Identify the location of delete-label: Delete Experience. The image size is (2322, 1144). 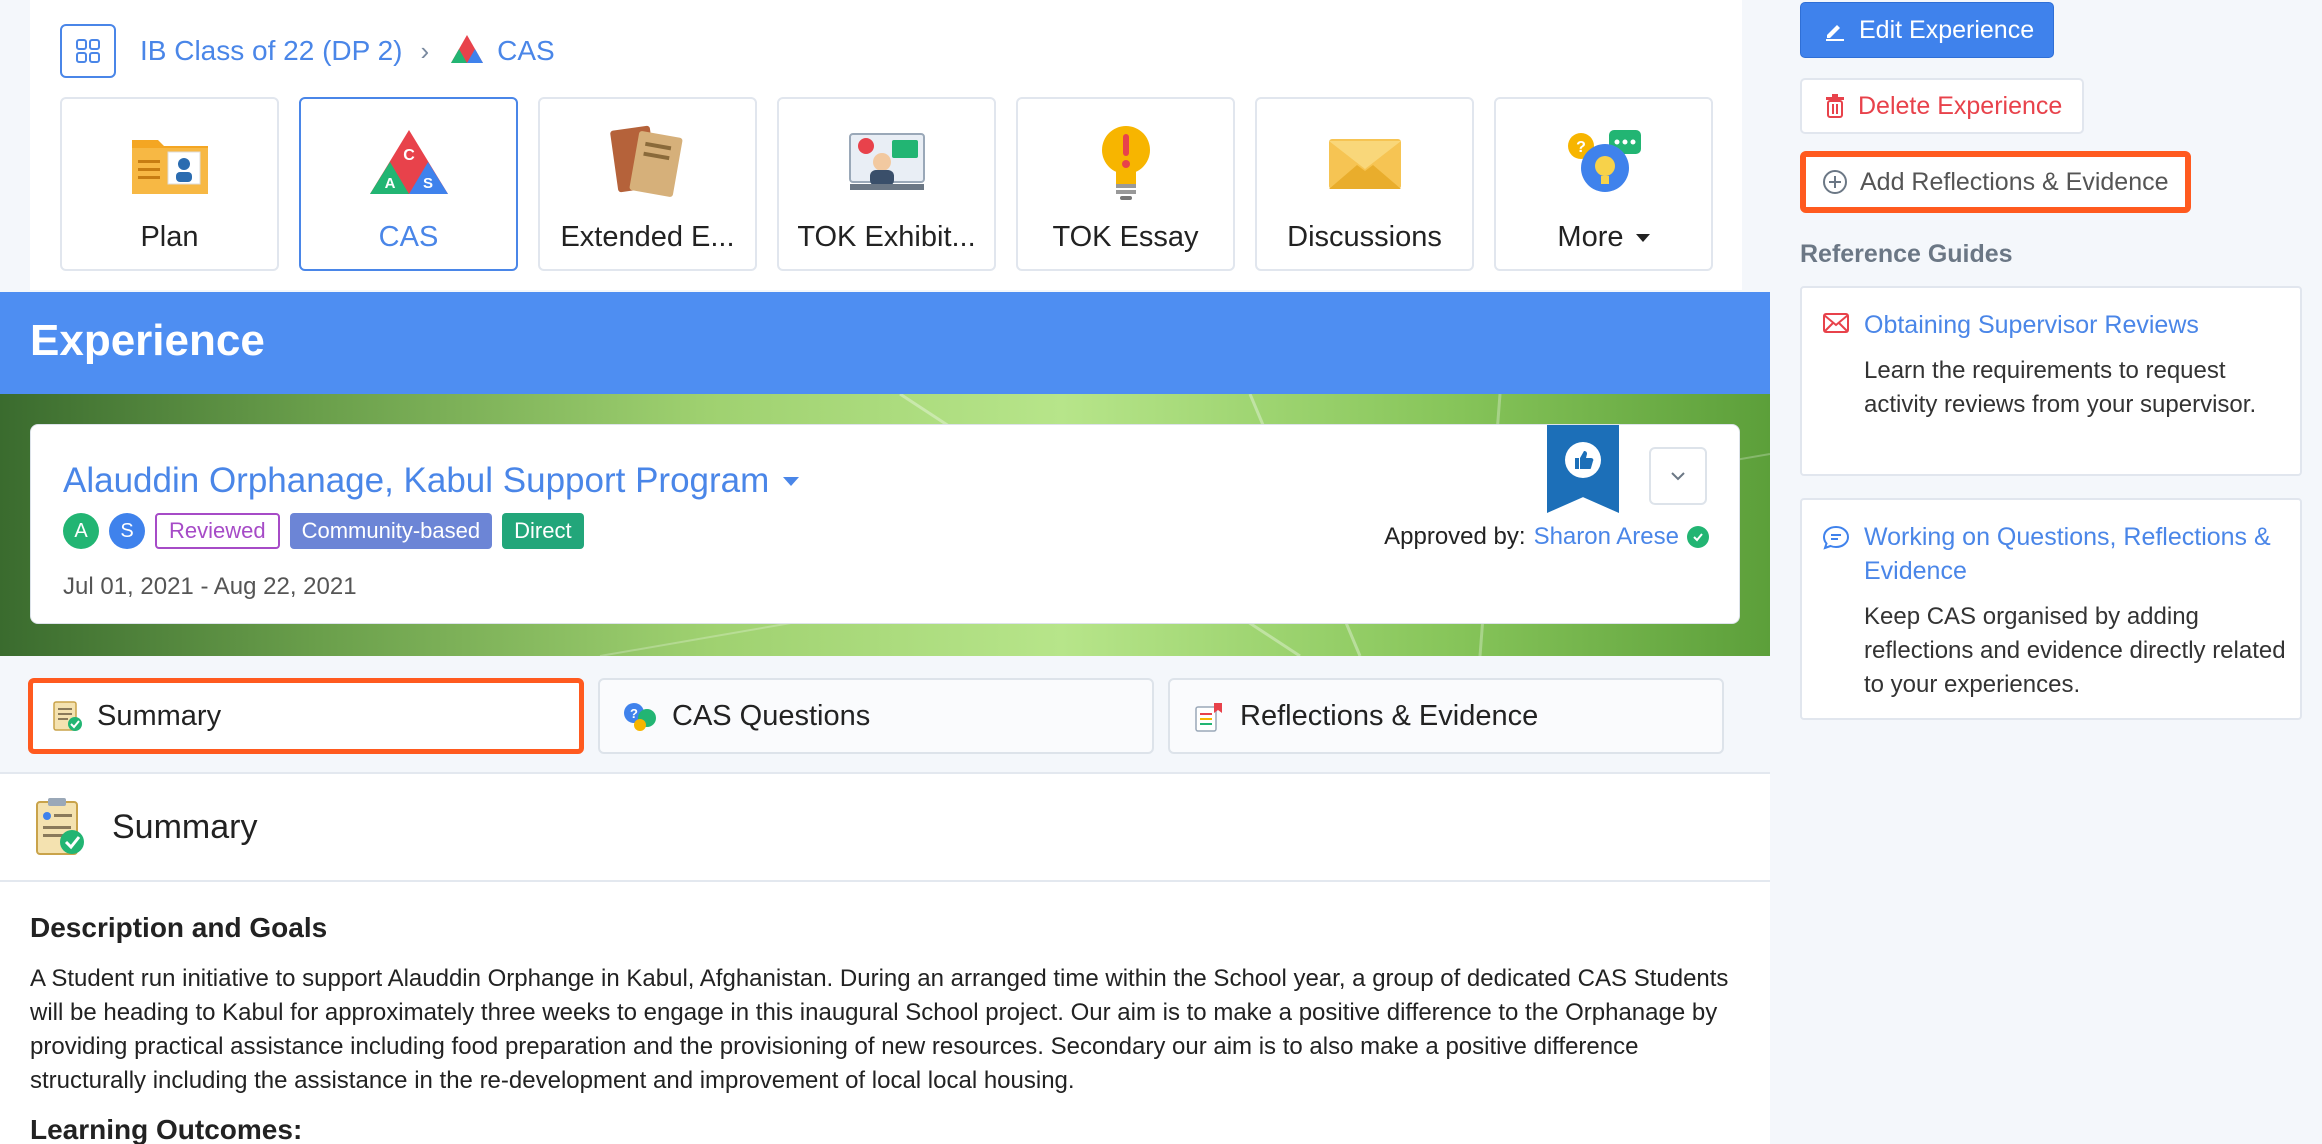
(1960, 105).